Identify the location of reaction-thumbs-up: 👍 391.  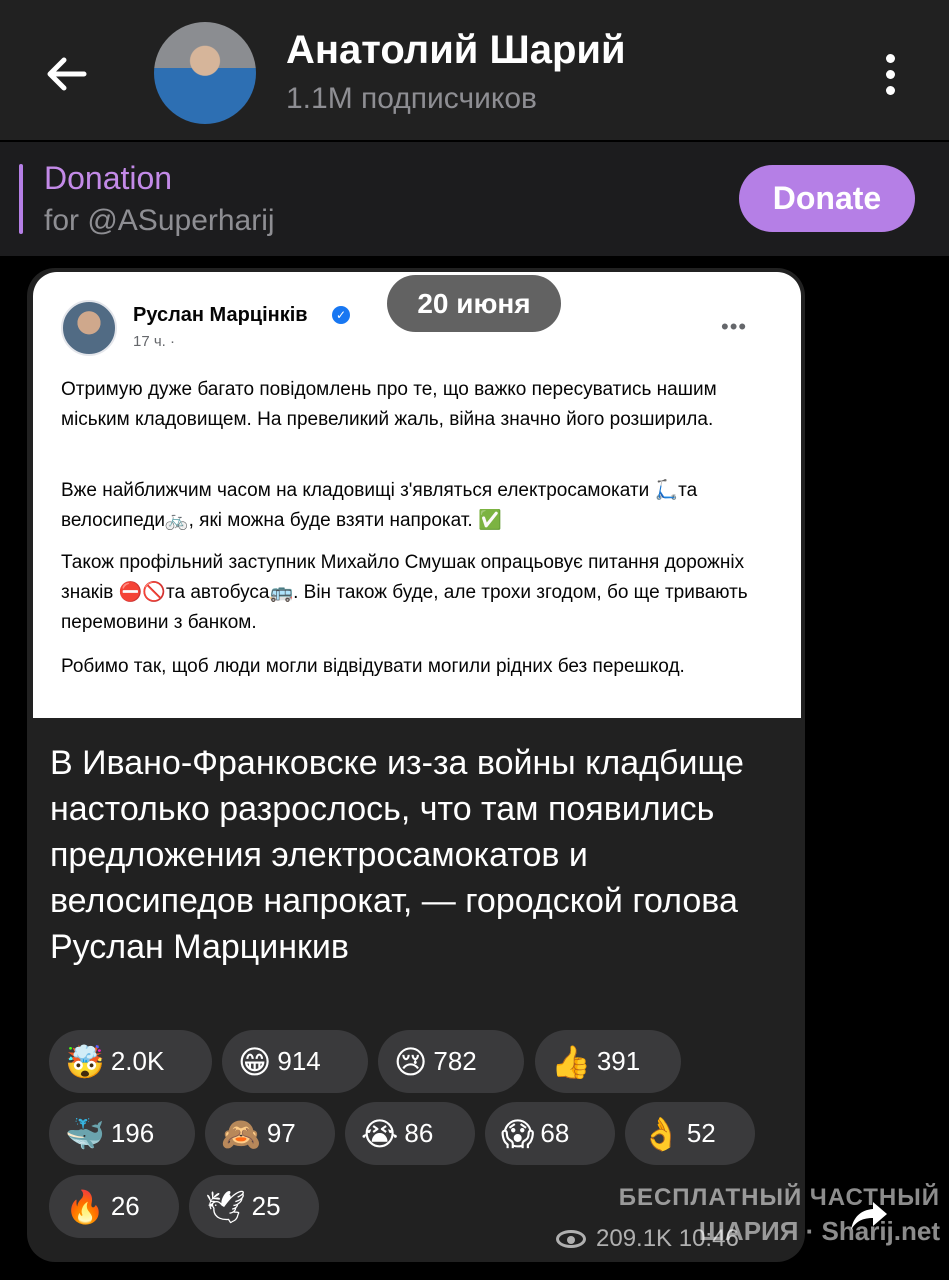
(608, 1061).